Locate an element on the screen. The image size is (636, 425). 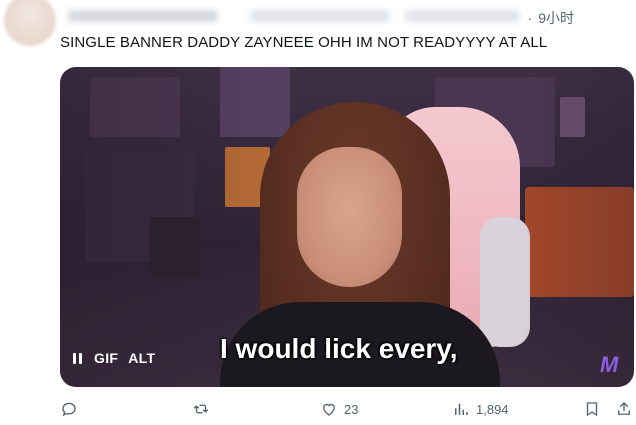
time-label: 9小时 is located at coordinates (556, 18).